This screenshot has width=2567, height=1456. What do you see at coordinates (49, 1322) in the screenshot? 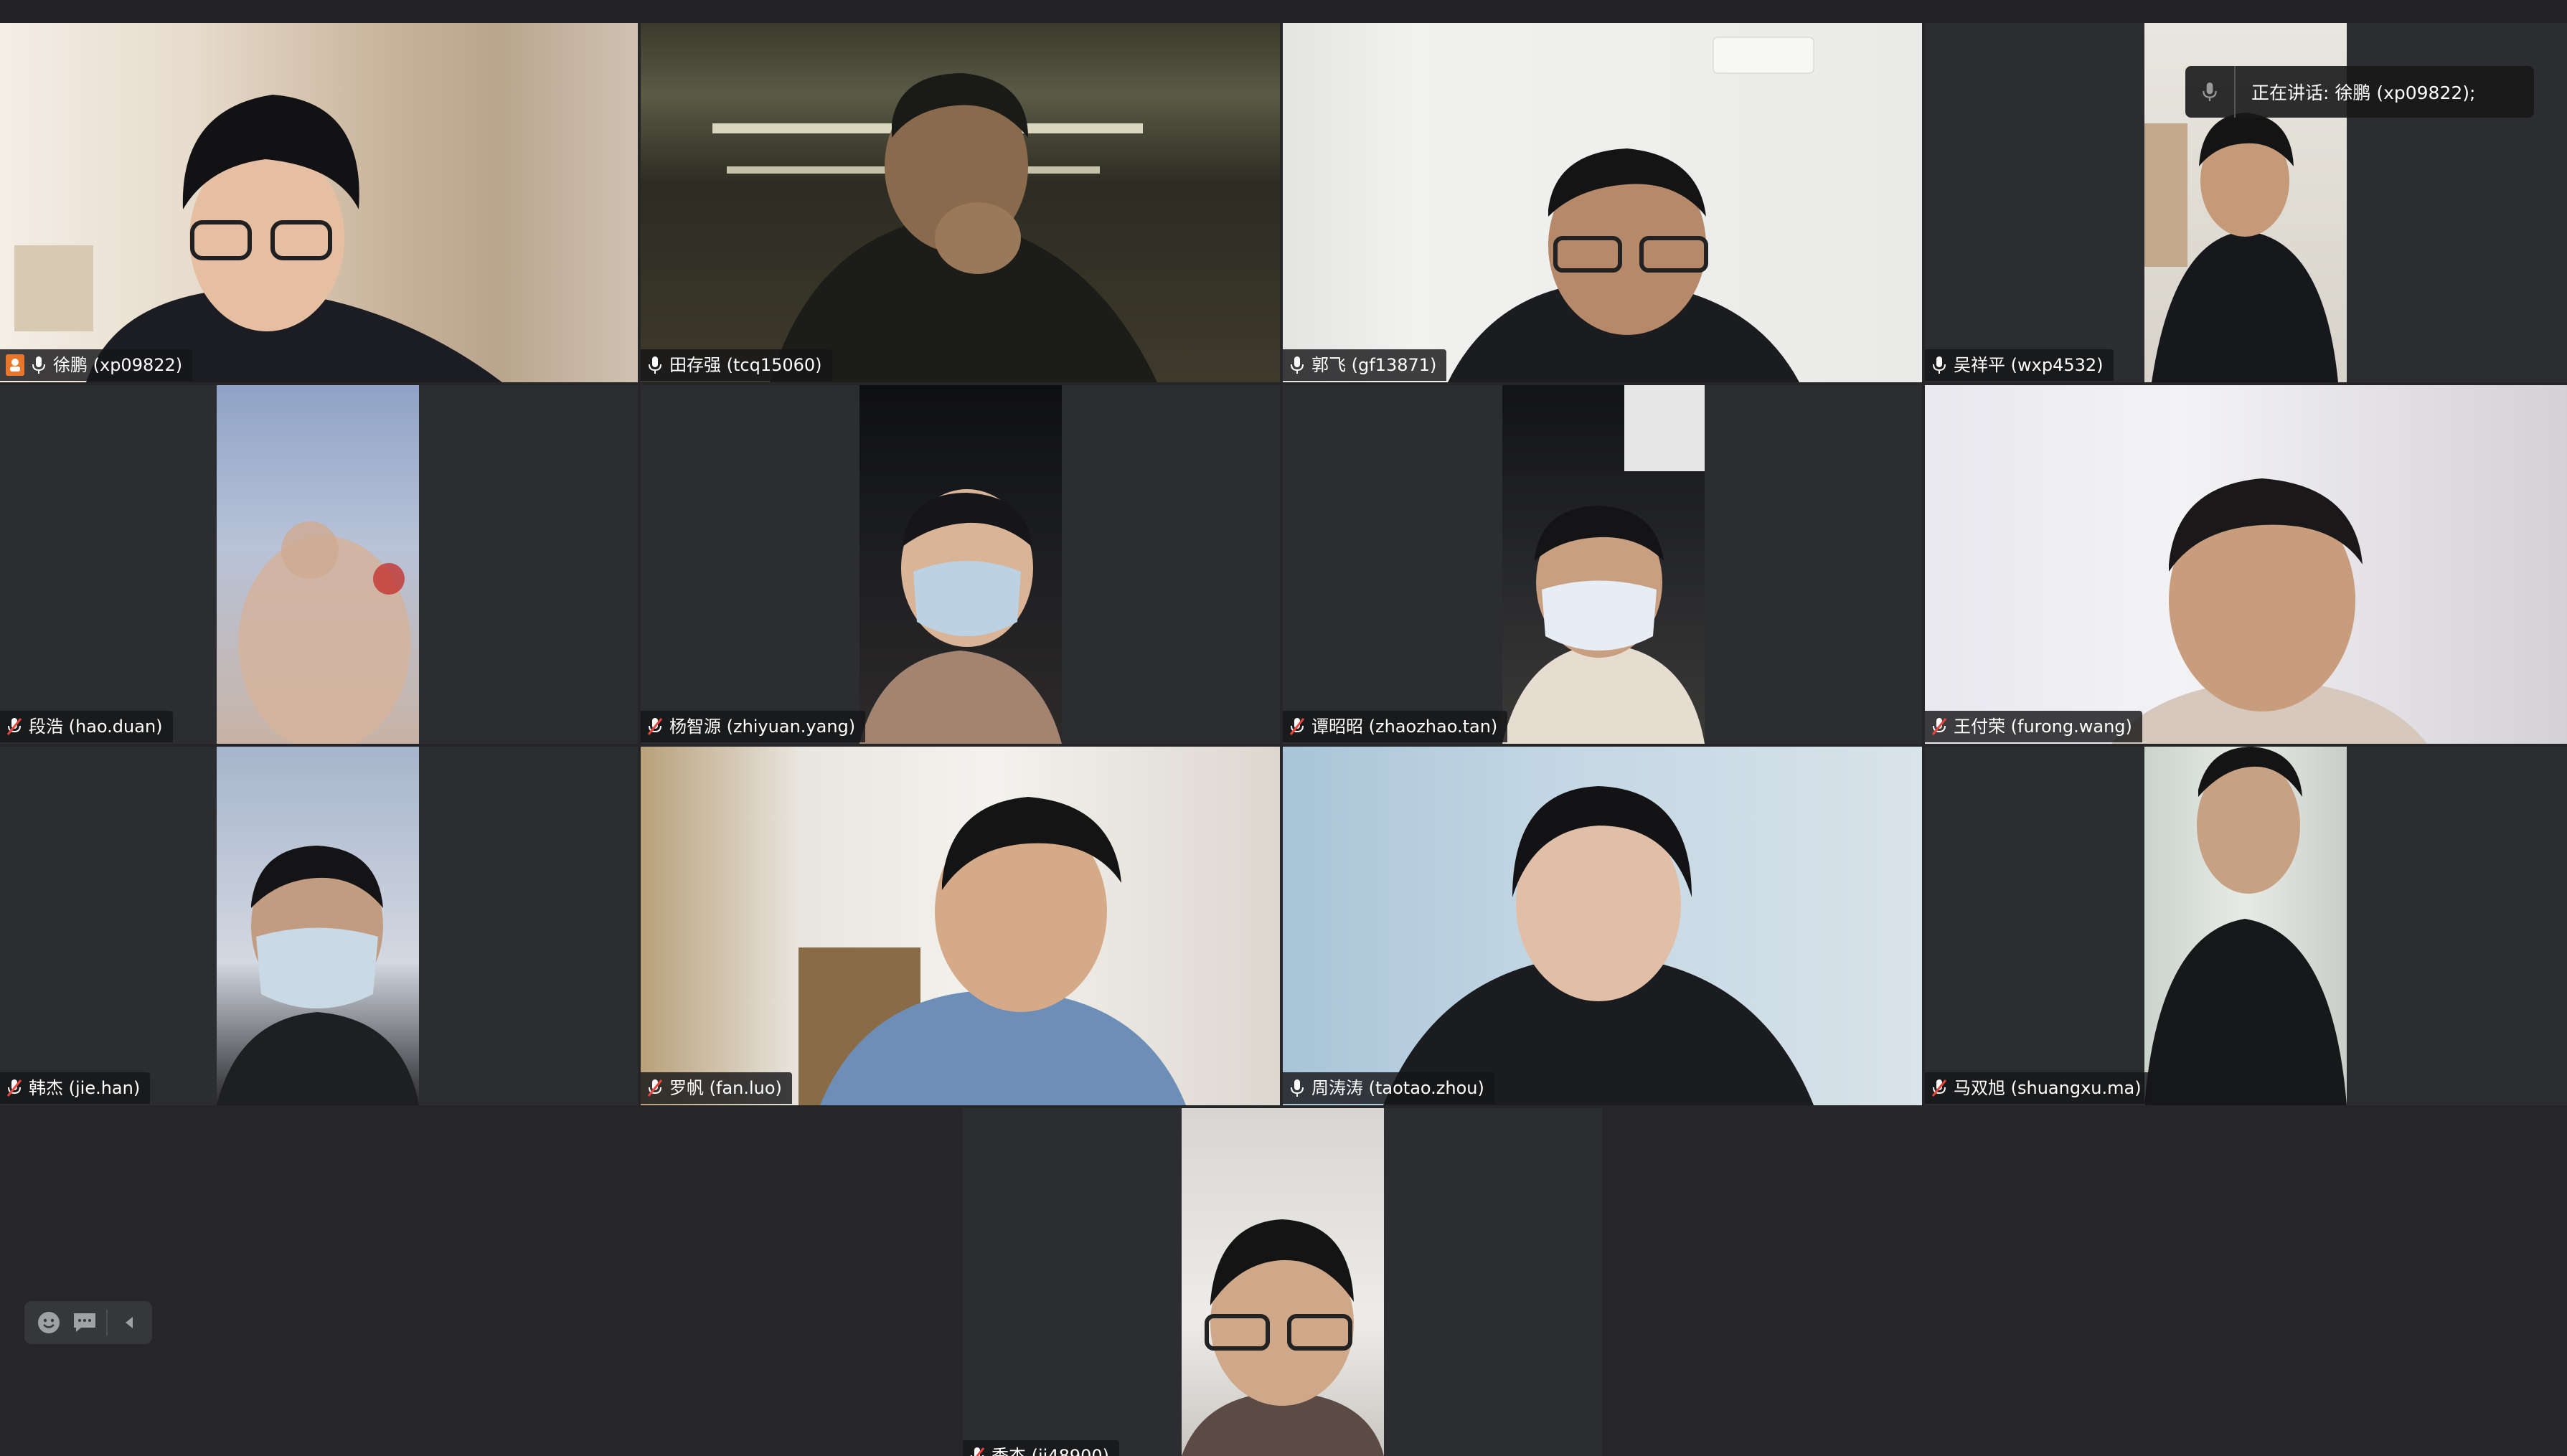
I see `smiley-icon` at bounding box center [49, 1322].